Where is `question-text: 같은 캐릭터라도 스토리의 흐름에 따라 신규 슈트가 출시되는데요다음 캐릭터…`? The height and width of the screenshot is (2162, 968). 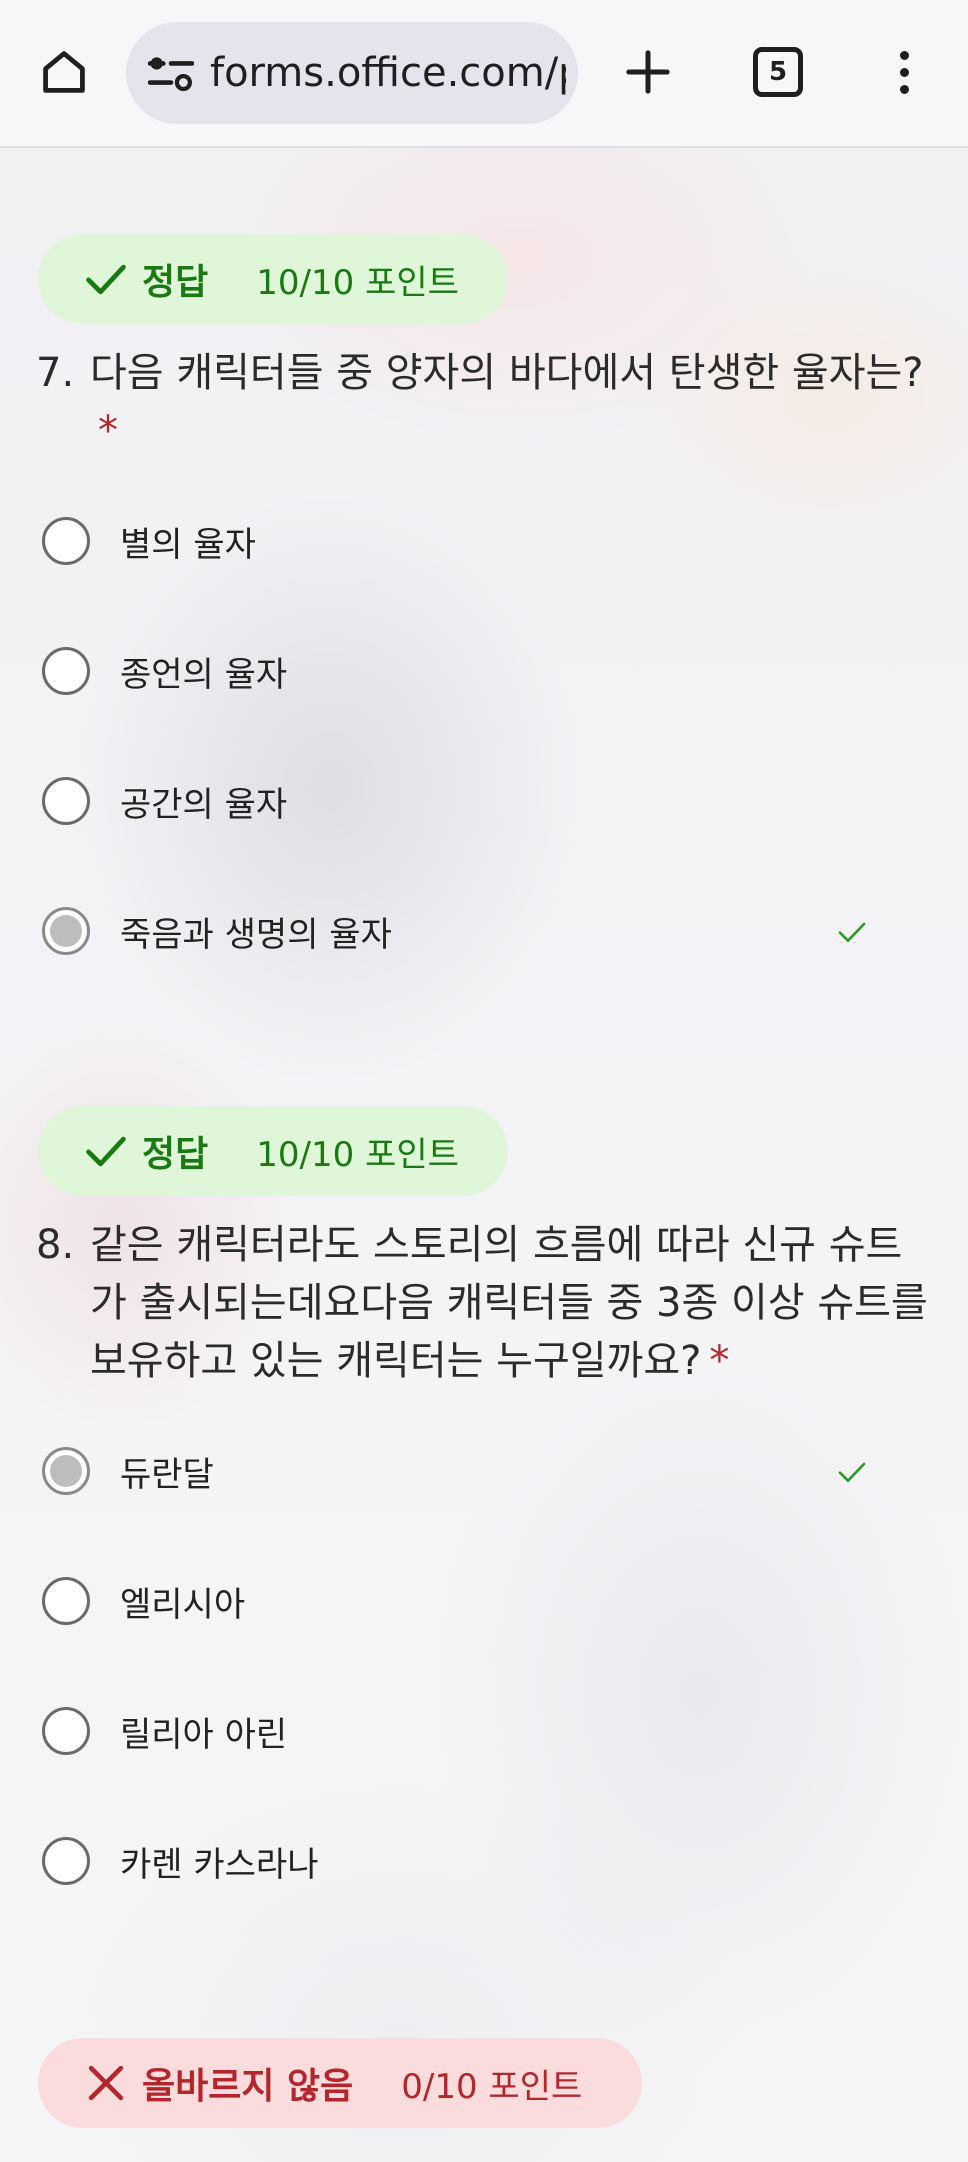 question-text: 같은 캐릭터라도 스토리의 흐름에 따라 신규 슈트가 출시되는데요다음 캐릭터… is located at coordinates (509, 1303).